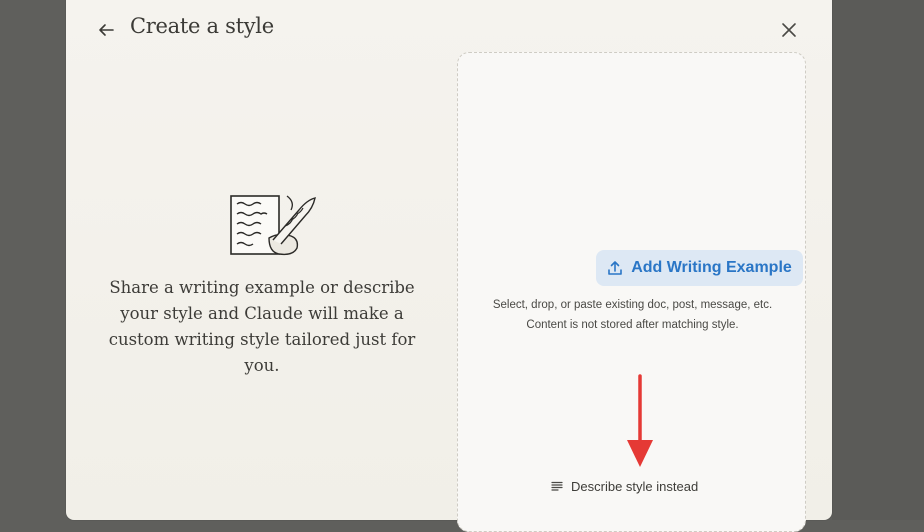 The image size is (924, 532). What do you see at coordinates (711, 267) in the screenshot?
I see `add-writing-example-label: Add Writing Example` at bounding box center [711, 267].